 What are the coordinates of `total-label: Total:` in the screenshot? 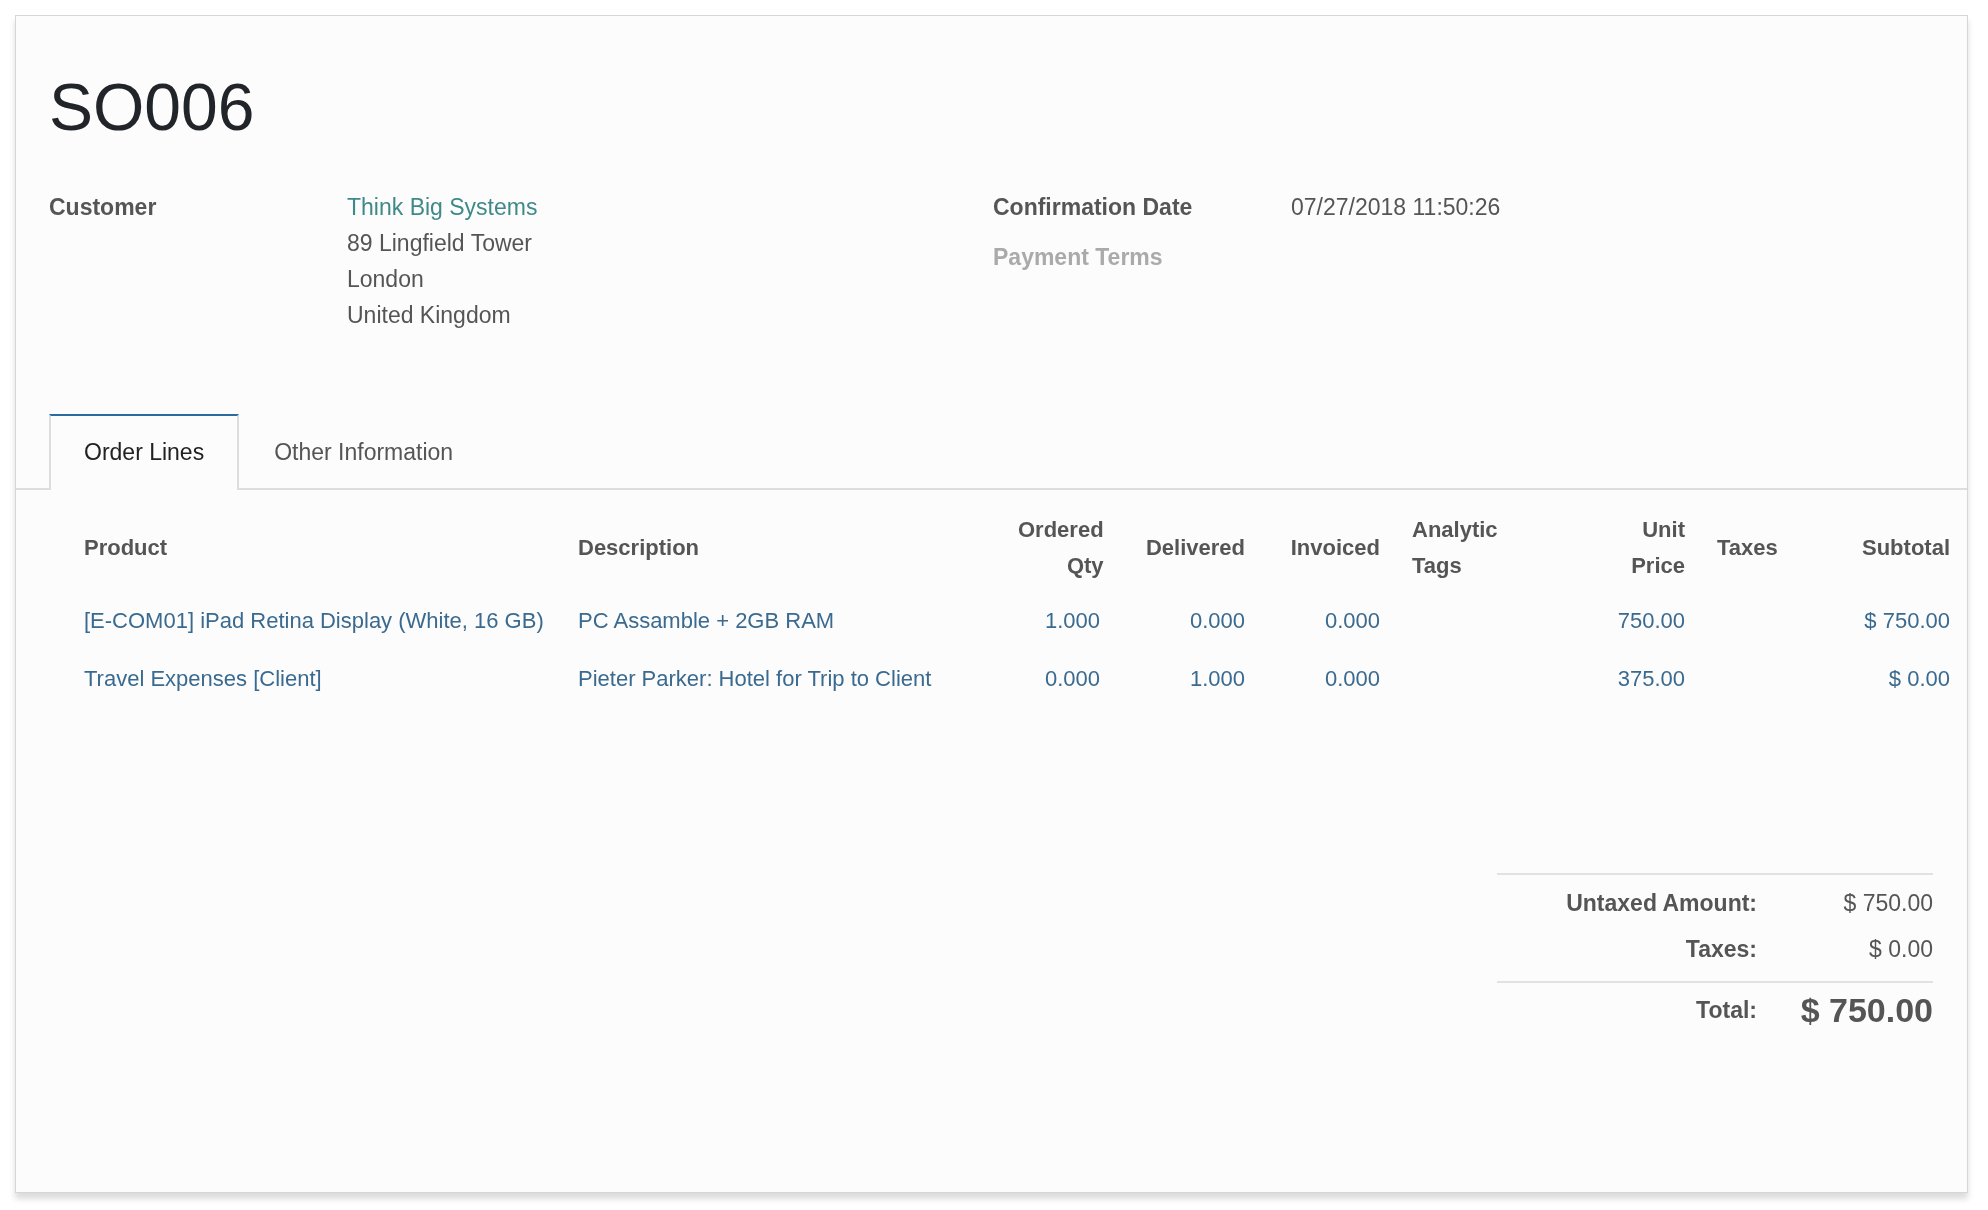 It's located at (1726, 1011).